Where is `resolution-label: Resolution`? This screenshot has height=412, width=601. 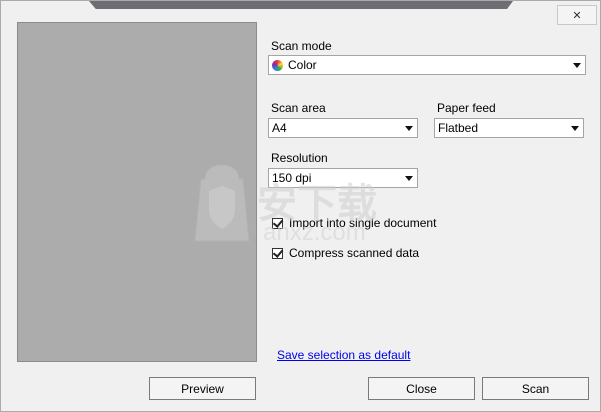
resolution-label: Resolution is located at coordinates (299, 158).